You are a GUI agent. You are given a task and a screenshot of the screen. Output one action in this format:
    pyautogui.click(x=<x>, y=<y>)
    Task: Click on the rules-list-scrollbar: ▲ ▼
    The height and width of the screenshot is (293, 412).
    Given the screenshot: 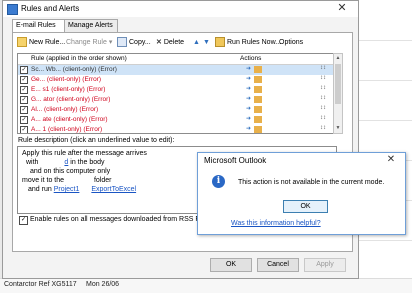 What is the action you would take?
    pyautogui.click(x=338, y=93)
    